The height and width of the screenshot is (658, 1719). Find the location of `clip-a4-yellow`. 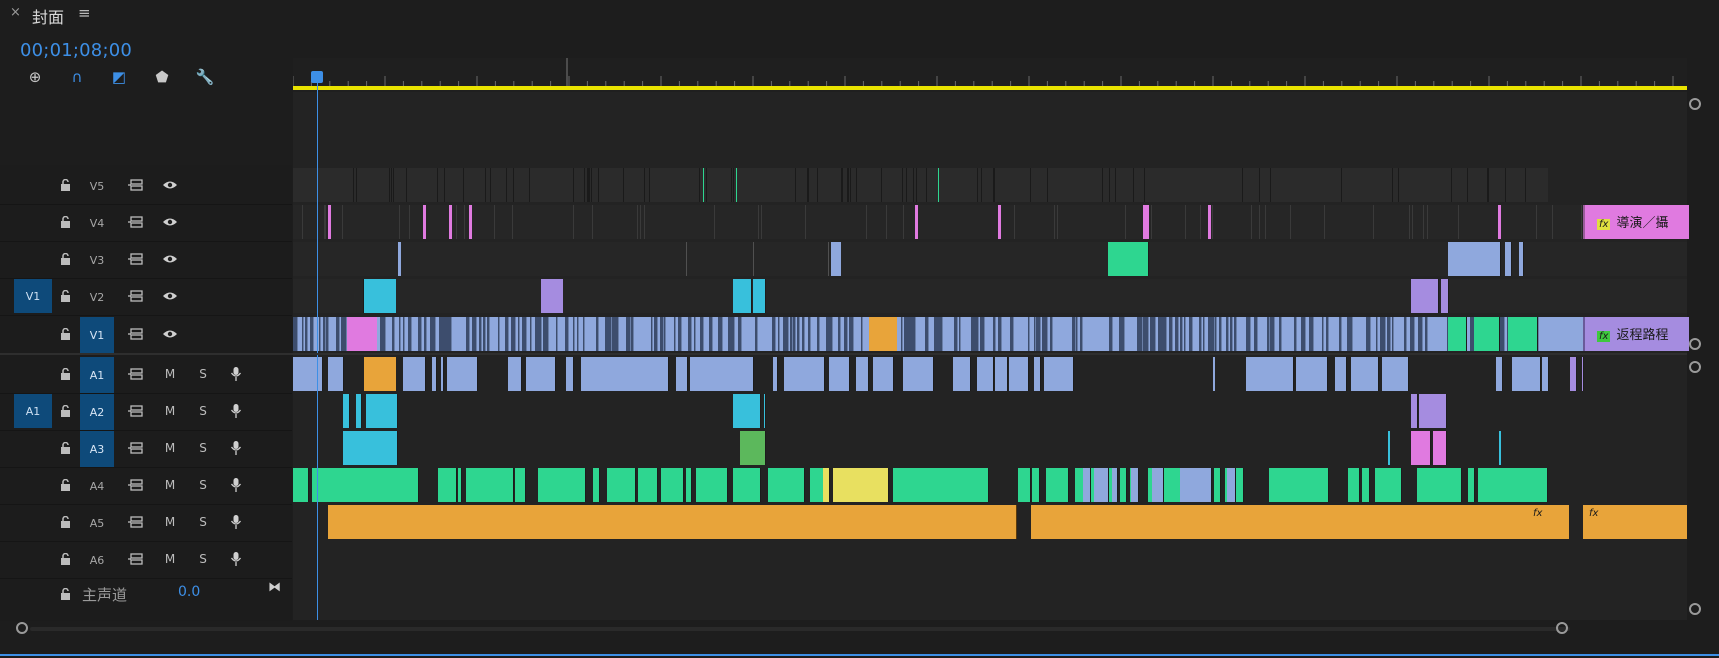

clip-a4-yellow is located at coordinates (886, 485).